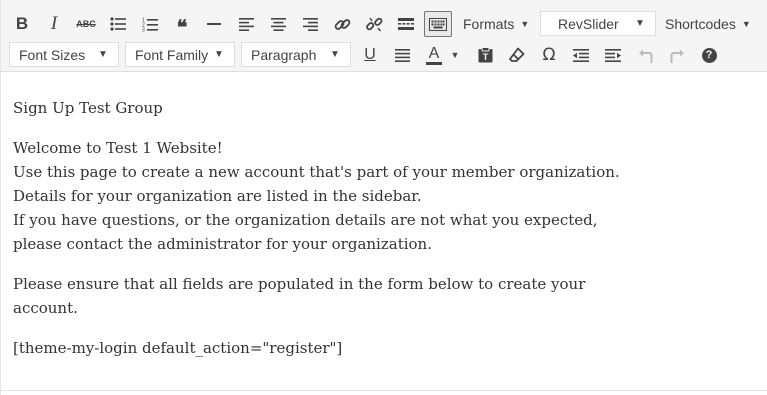 Image resolution: width=767 pixels, height=395 pixels. I want to click on undo-button, so click(645, 55).